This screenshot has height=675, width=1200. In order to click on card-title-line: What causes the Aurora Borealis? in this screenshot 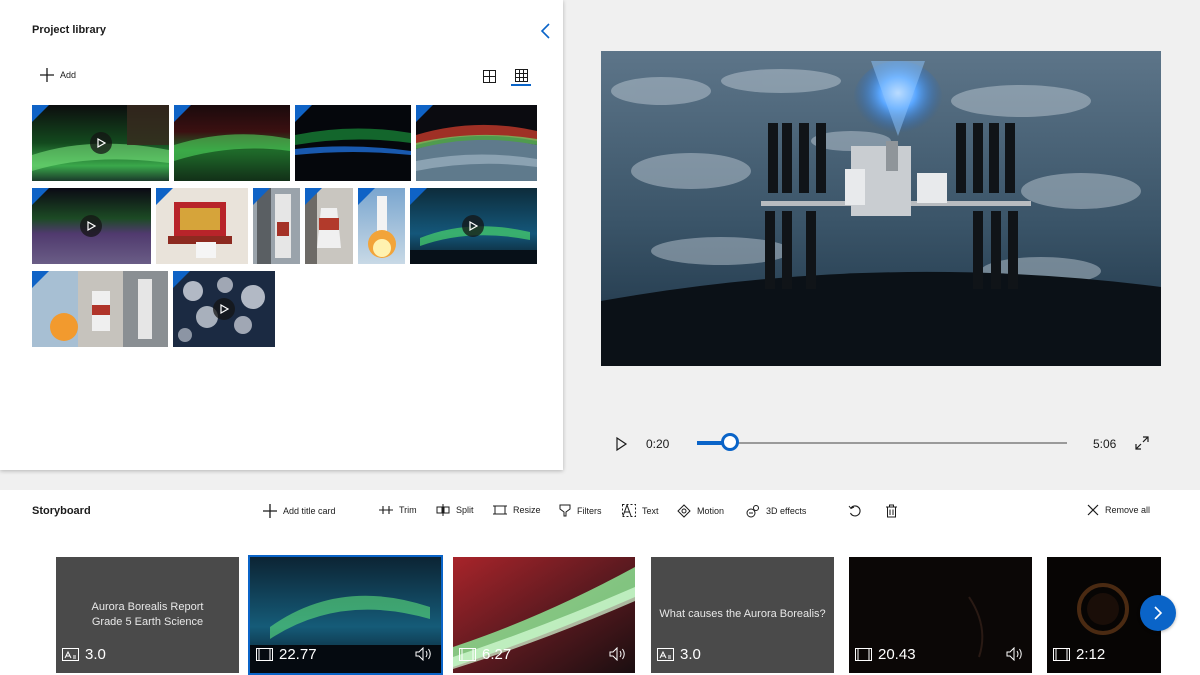, I will do `click(742, 614)`.